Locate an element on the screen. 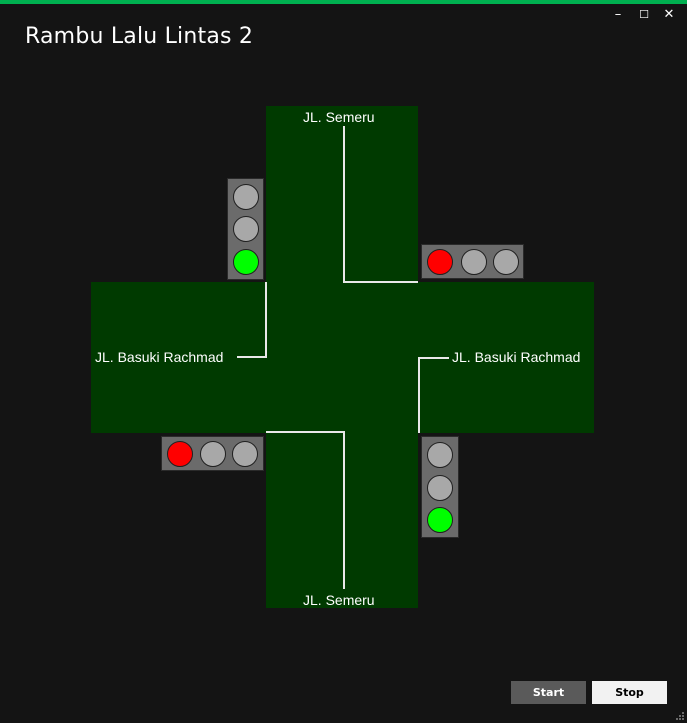 The width and height of the screenshot is (687, 723). stop-button: Stop is located at coordinates (629, 692).